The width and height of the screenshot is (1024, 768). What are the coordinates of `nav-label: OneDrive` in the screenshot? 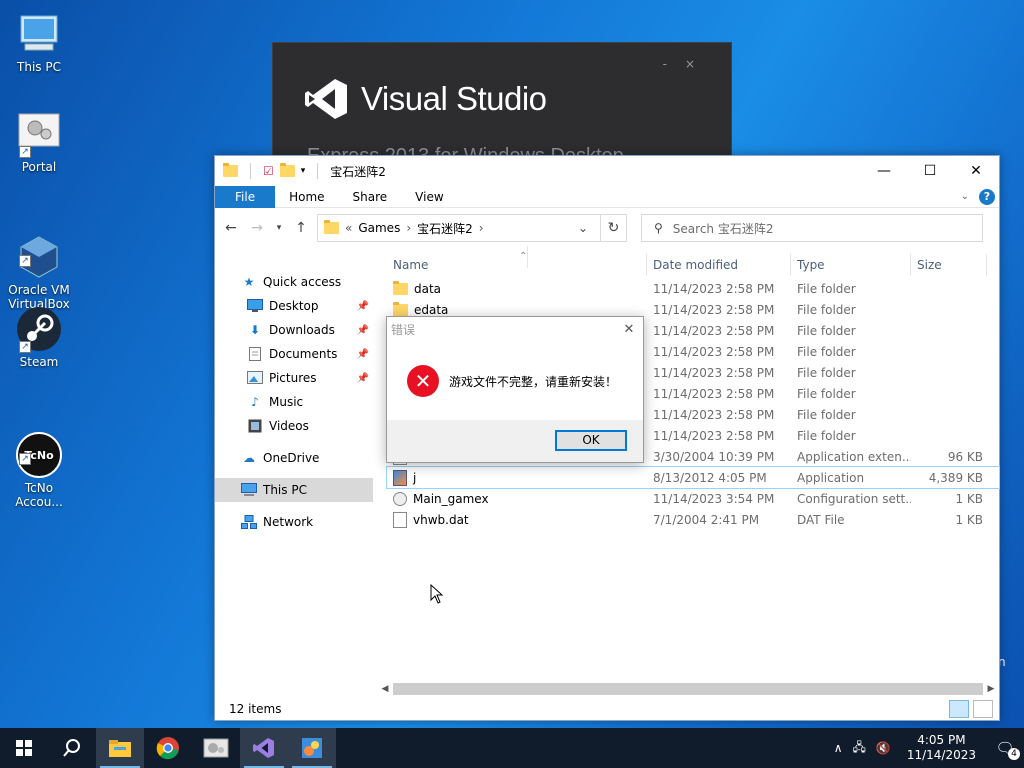 It's located at (291, 458).